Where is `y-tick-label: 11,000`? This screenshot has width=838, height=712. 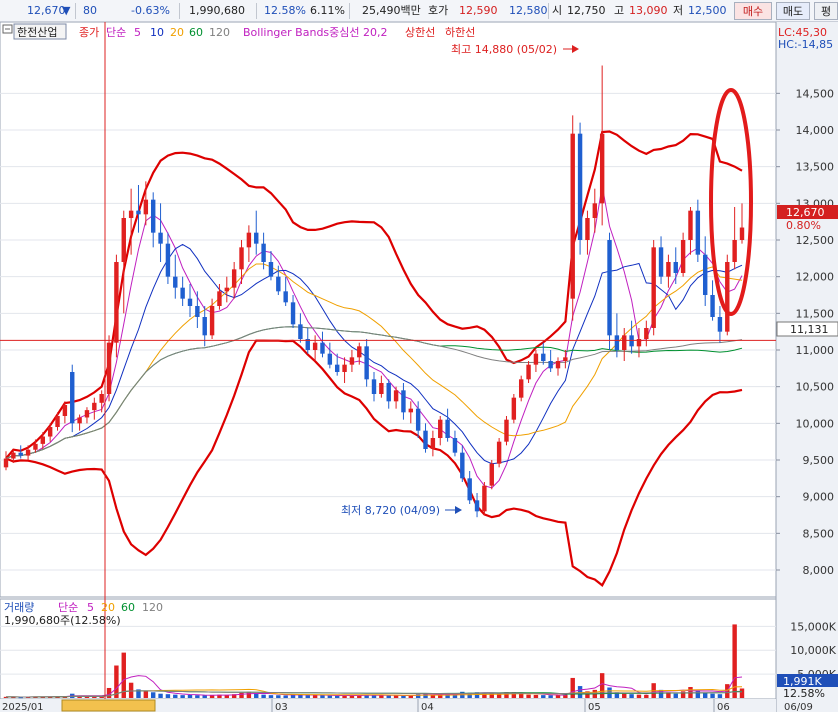 y-tick-label: 11,000 is located at coordinates (815, 350).